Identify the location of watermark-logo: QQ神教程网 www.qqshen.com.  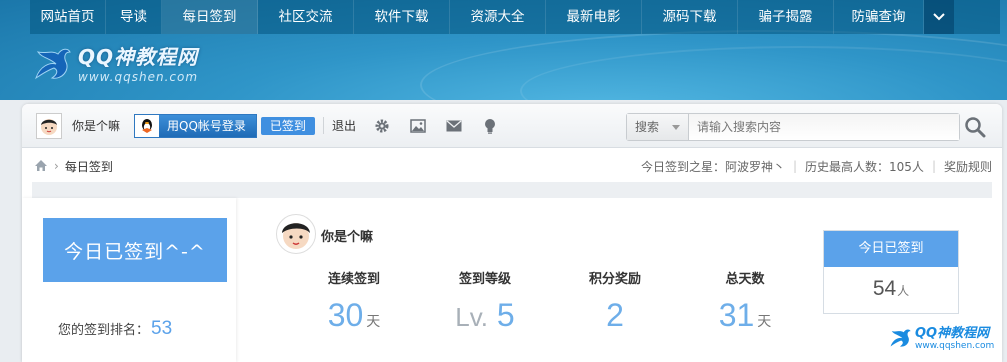
(940, 336).